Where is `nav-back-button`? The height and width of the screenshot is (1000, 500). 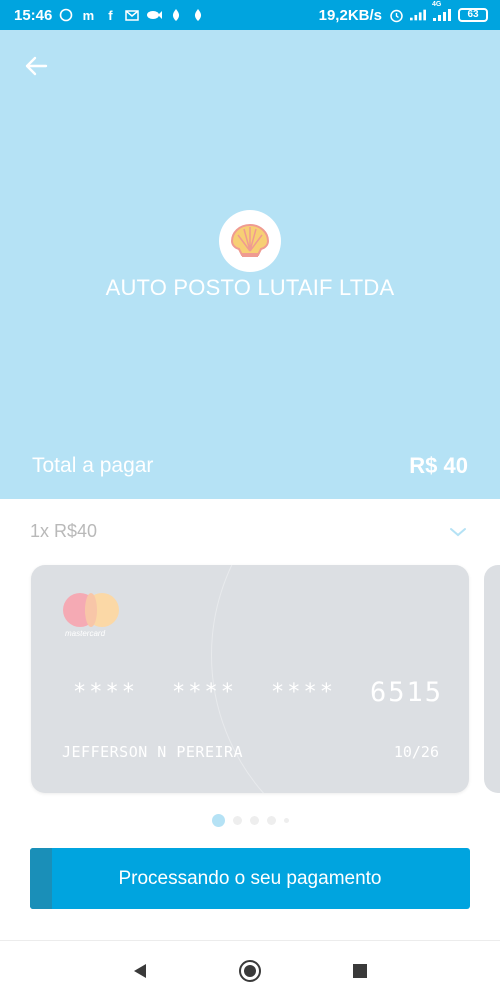 nav-back-button is located at coordinates (140, 971).